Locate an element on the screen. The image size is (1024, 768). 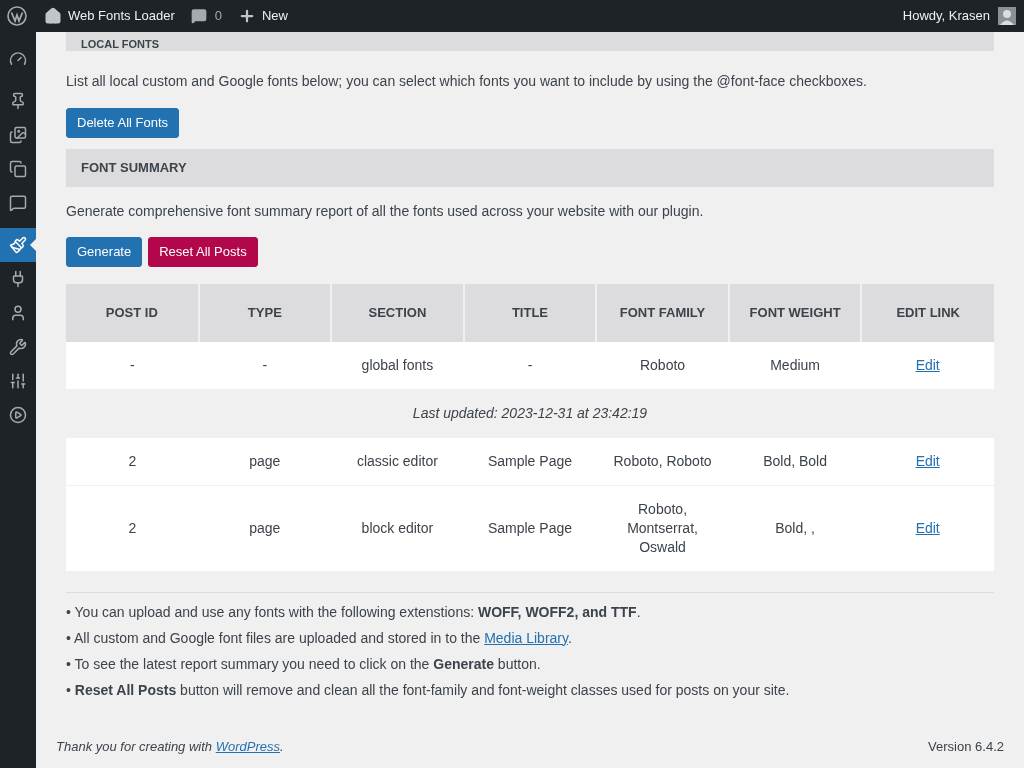
brush-icon is located at coordinates (18, 245).